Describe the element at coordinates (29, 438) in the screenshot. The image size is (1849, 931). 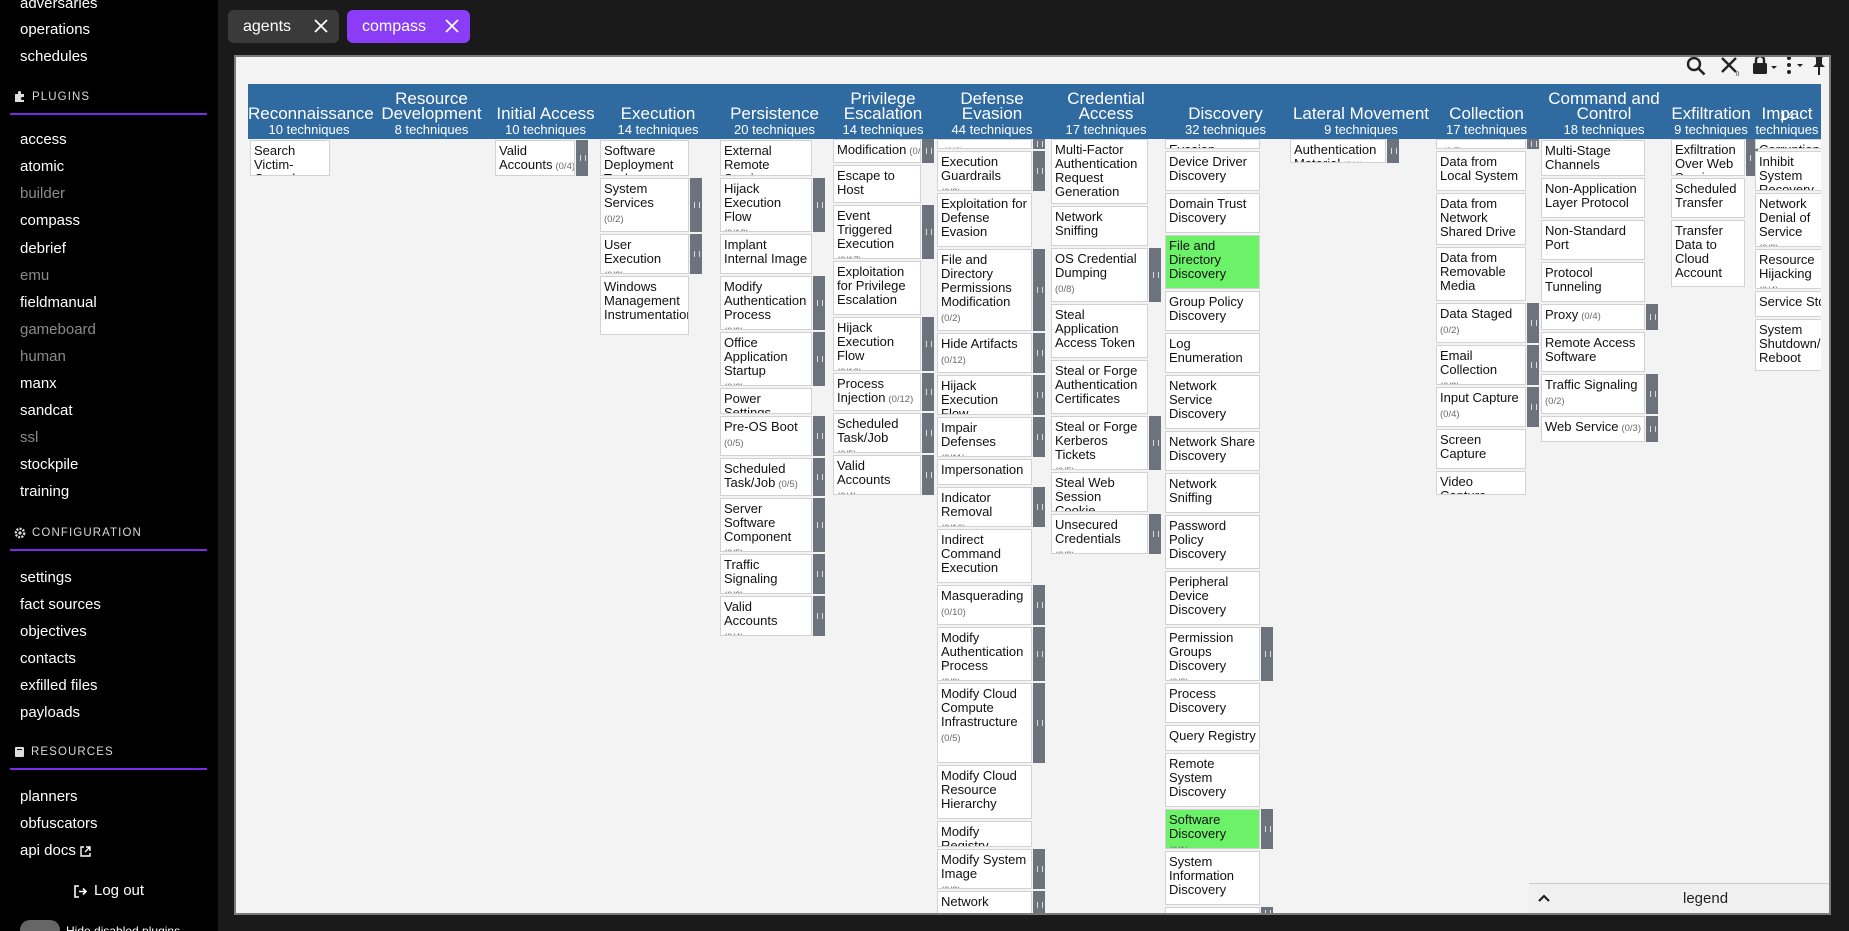
I see `sidebar-item-ssl: ssl` at that location.